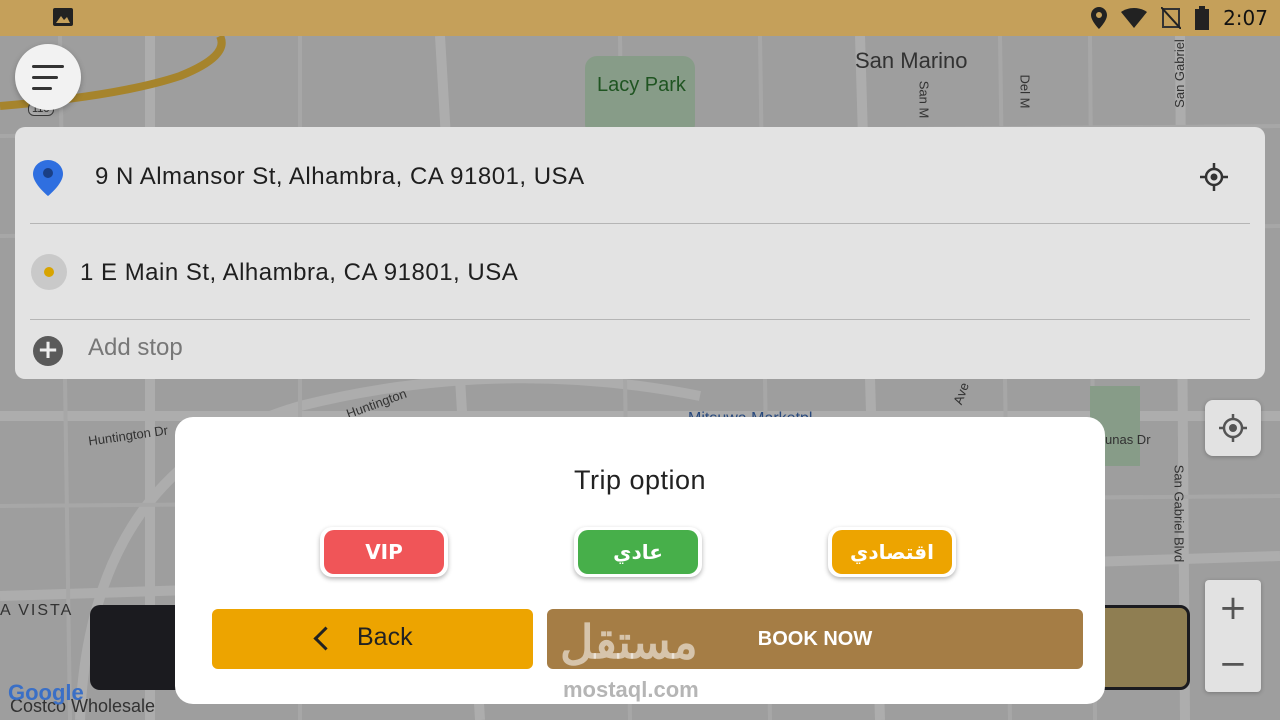  What do you see at coordinates (1202, 18) in the screenshot?
I see `battery-icon` at bounding box center [1202, 18].